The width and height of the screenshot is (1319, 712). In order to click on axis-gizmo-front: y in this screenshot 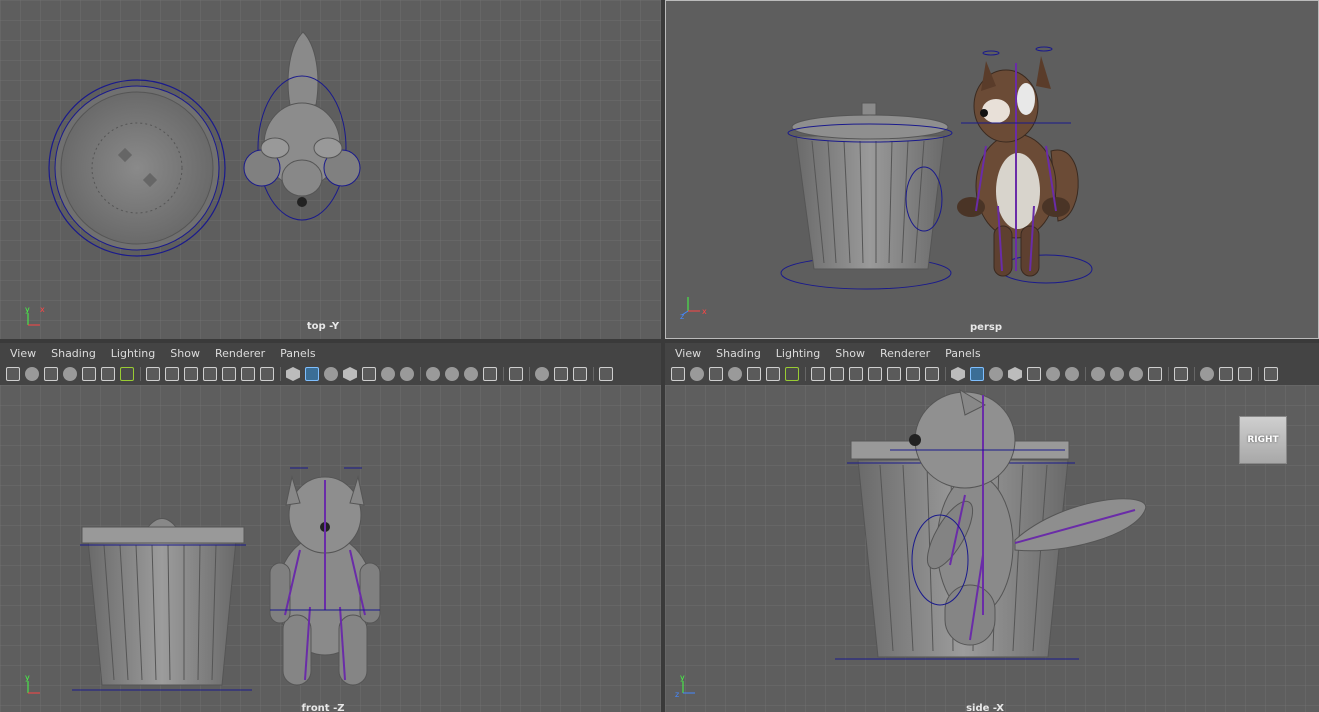, I will do `click(32, 683)`.